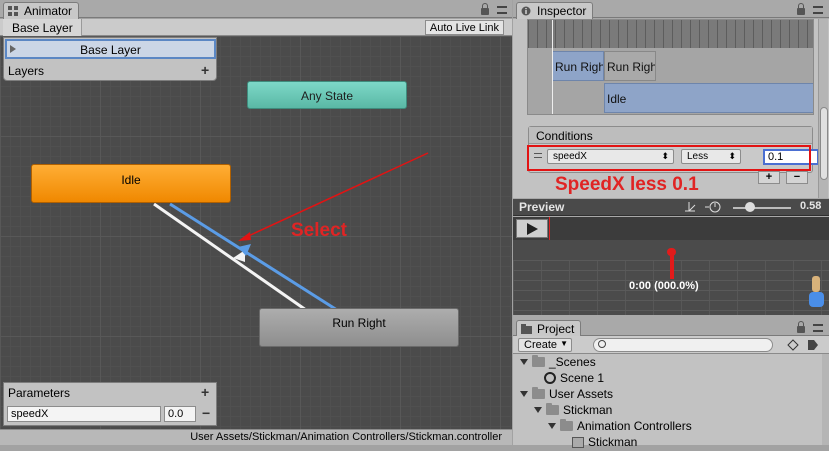 The width and height of the screenshot is (829, 451). Describe the element at coordinates (550, 378) in the screenshot. I see `unity-scene-icon` at that location.